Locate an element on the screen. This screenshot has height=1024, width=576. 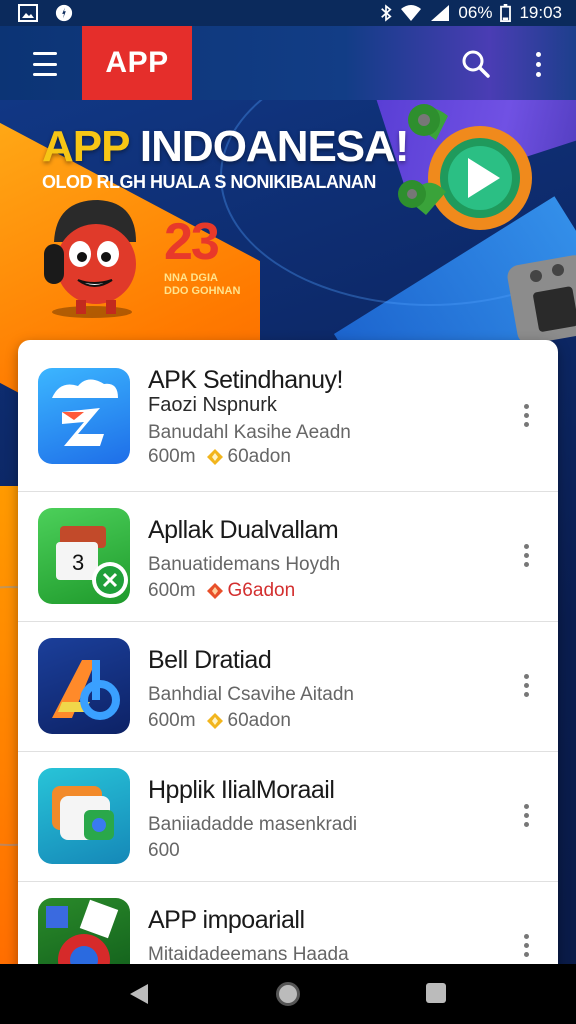
app-title: Hpplik IlialMoraail is located at coordinates (241, 790).